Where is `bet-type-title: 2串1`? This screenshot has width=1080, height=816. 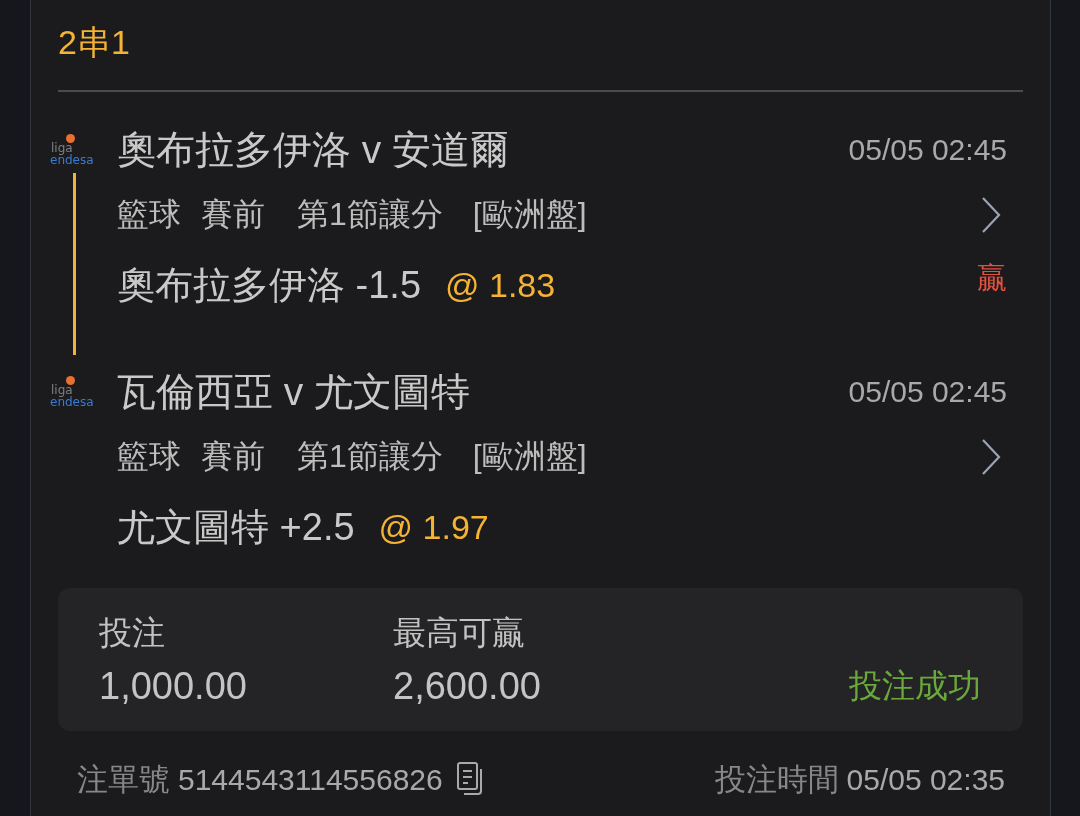 bet-type-title: 2串1 is located at coordinates (94, 42).